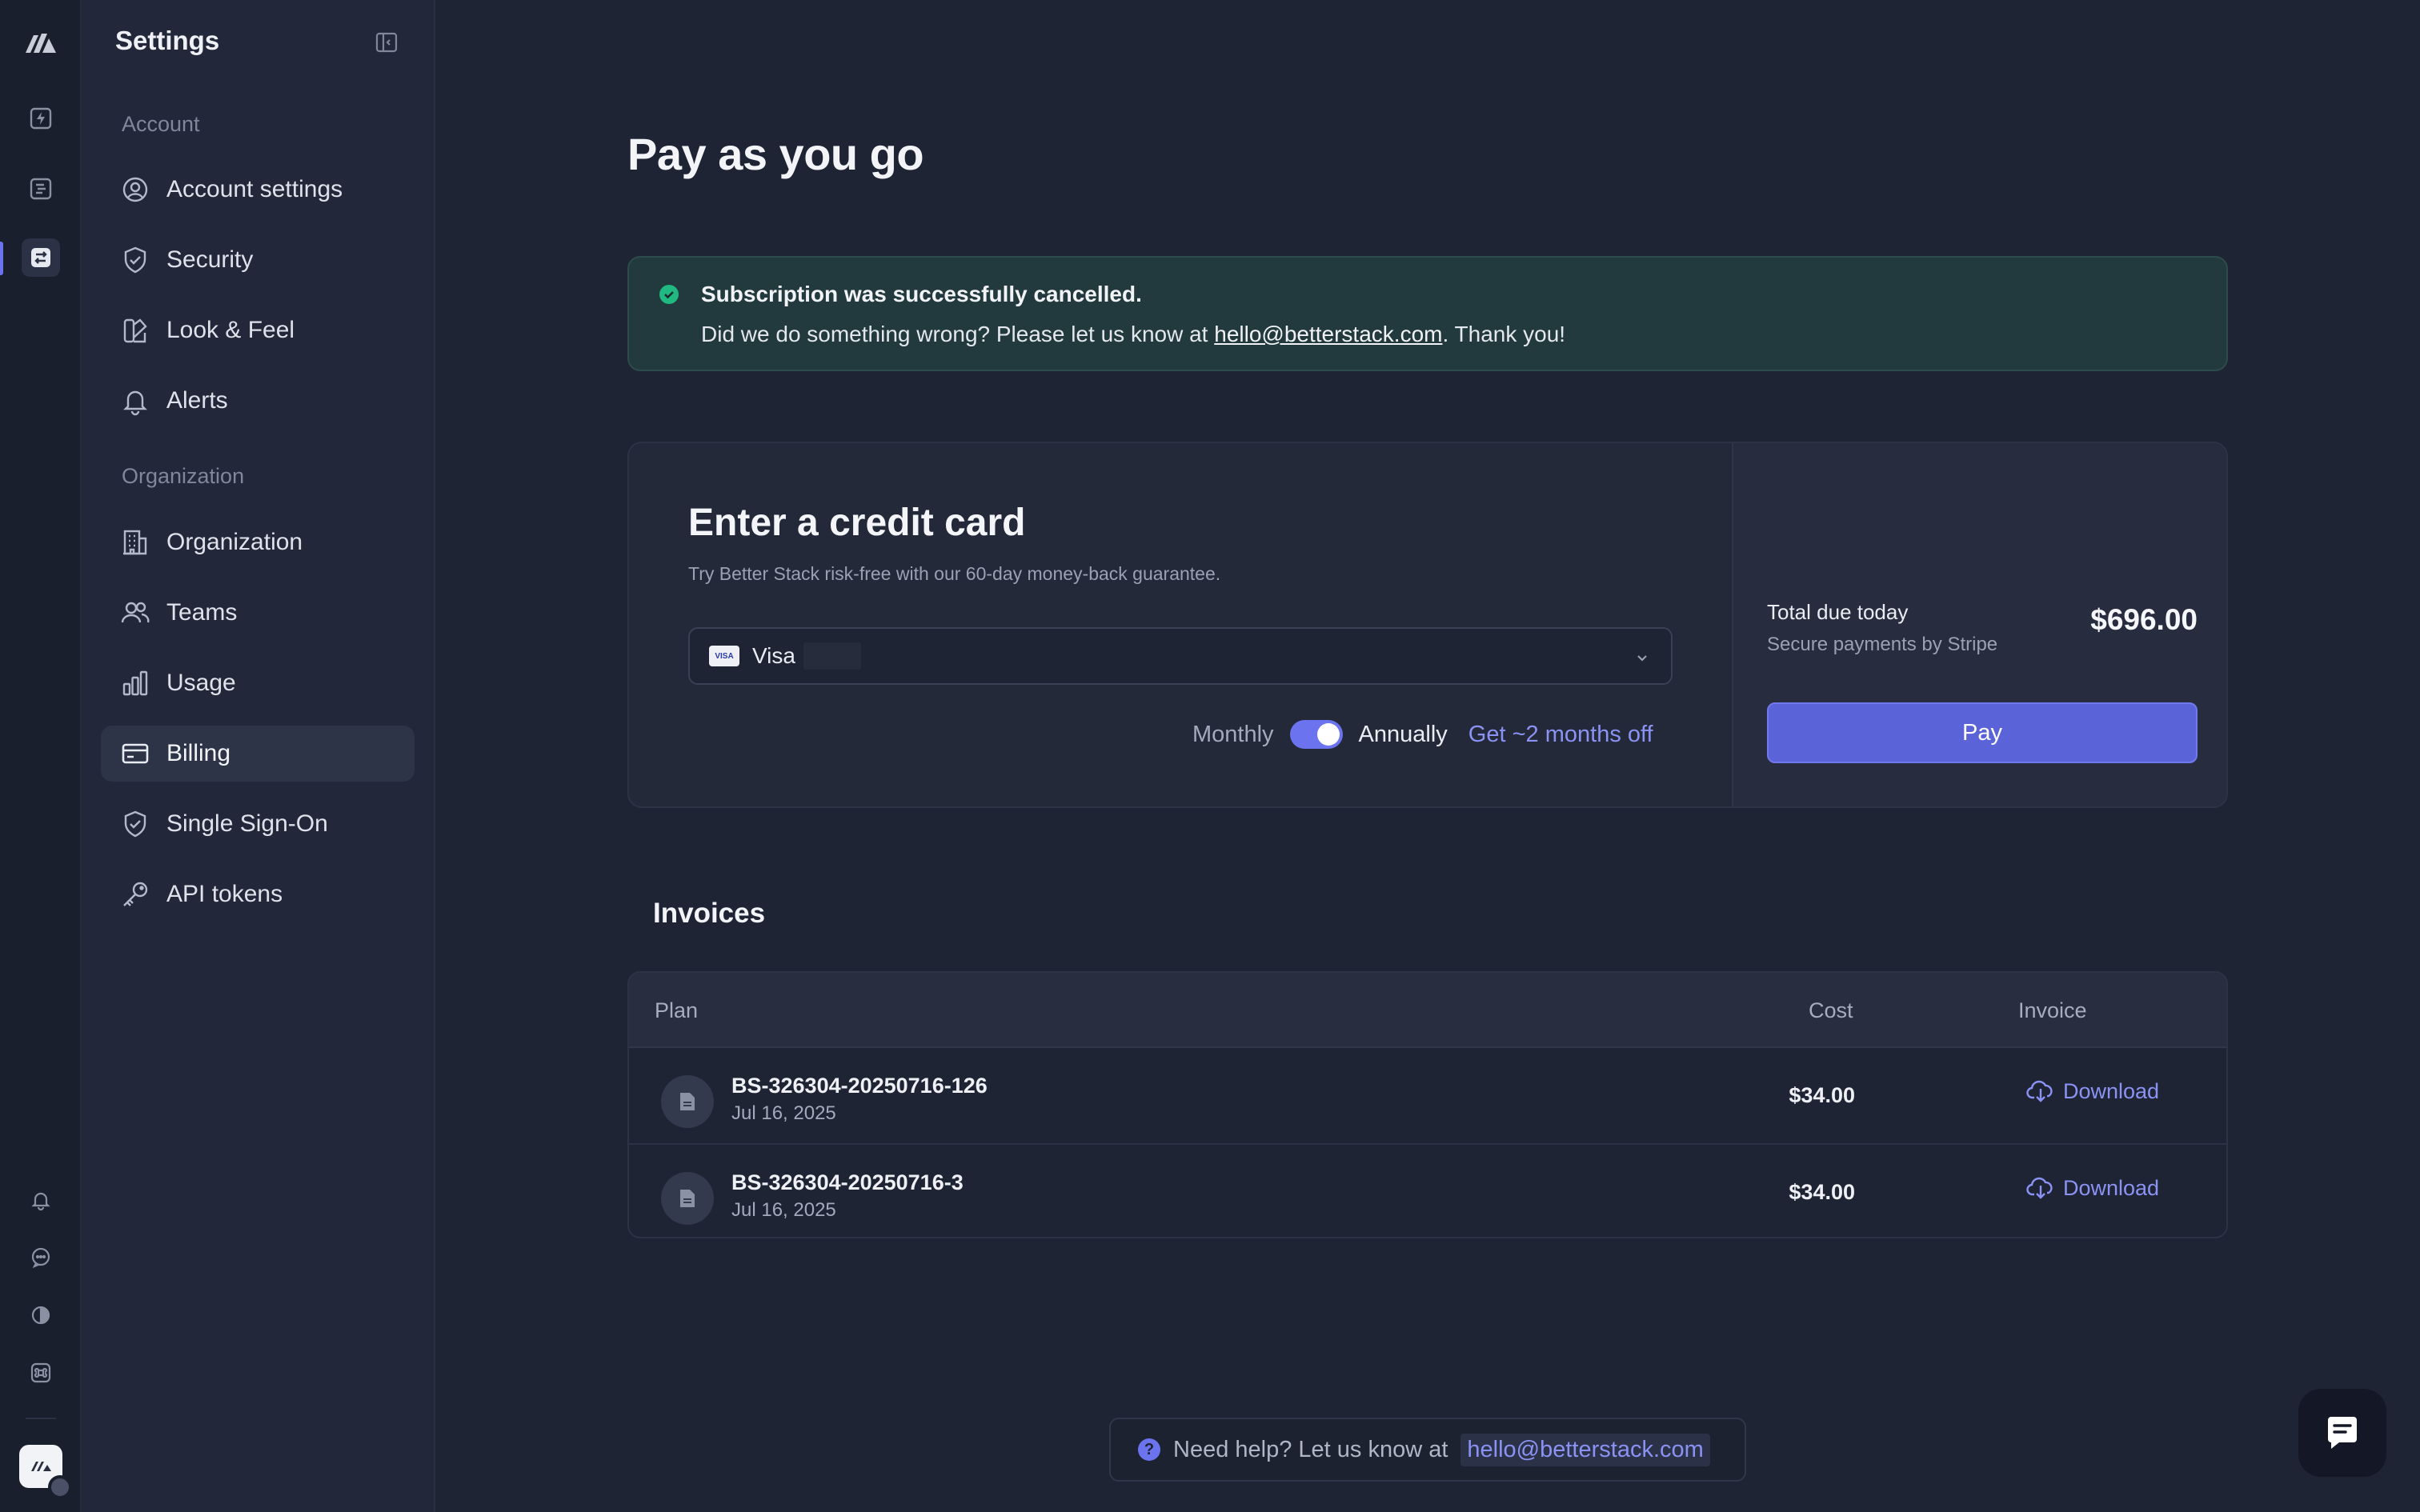 This screenshot has height=1512, width=2420. What do you see at coordinates (135, 330) in the screenshot?
I see `palette-icon` at bounding box center [135, 330].